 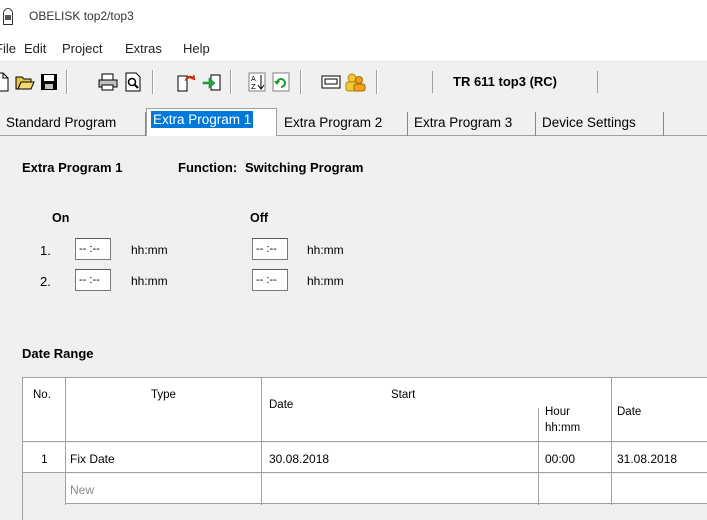 I want to click on off-header: Off, so click(x=259, y=218).